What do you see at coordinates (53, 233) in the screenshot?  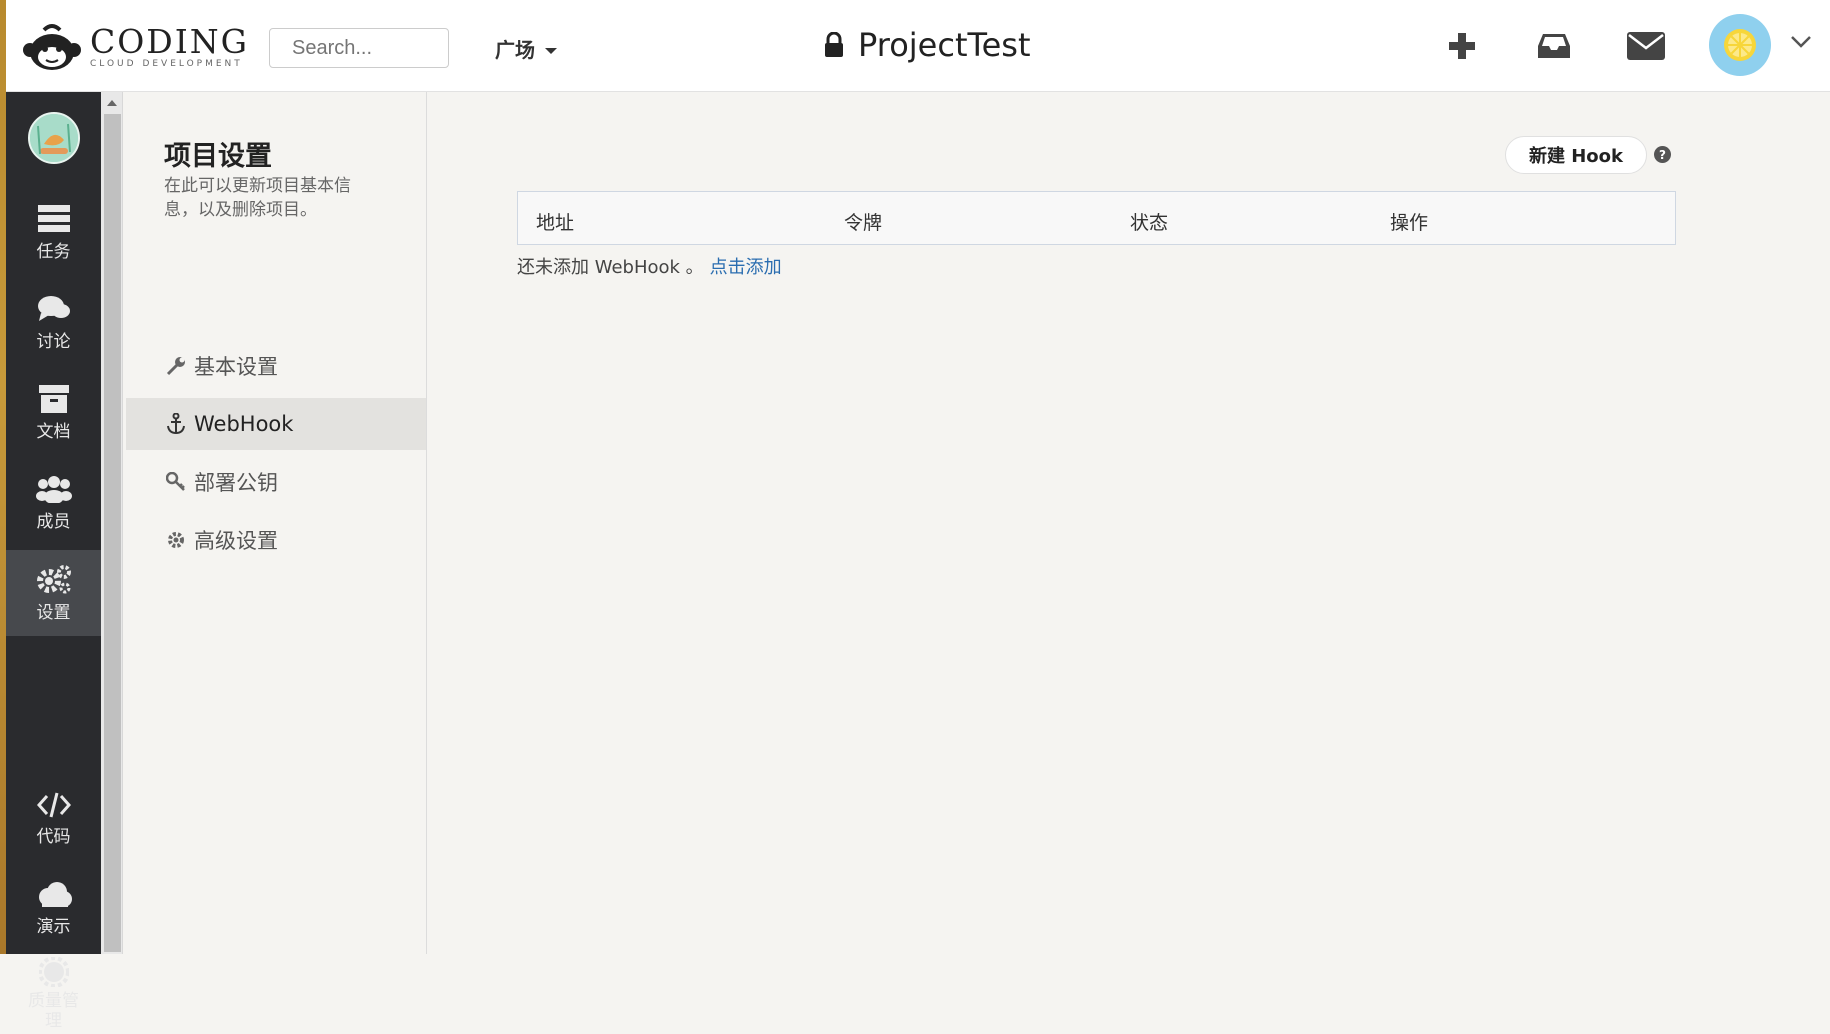 I see `sidebar-item-tasks: 任务` at bounding box center [53, 233].